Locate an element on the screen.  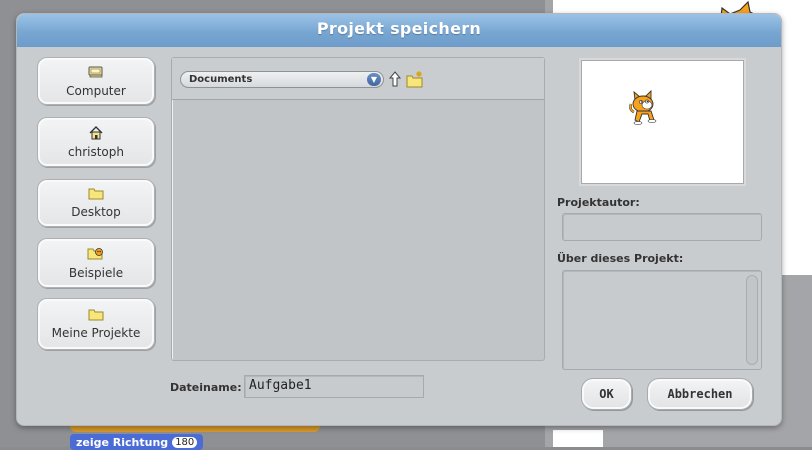
sidebar-item-label: Beispiele is located at coordinates (96, 272).